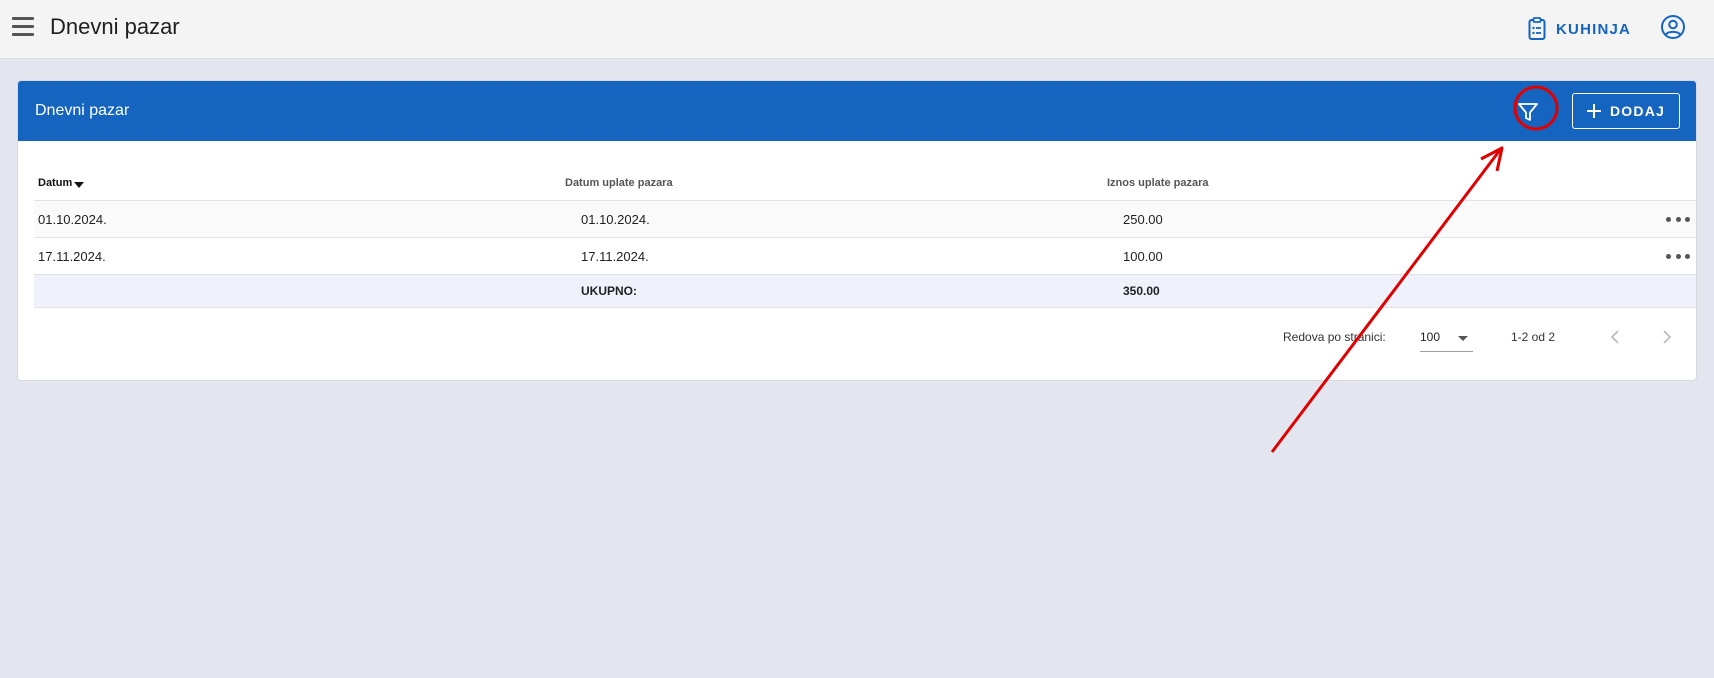  Describe the element at coordinates (79, 184) in the screenshot. I see `sort-desc-icon` at that location.